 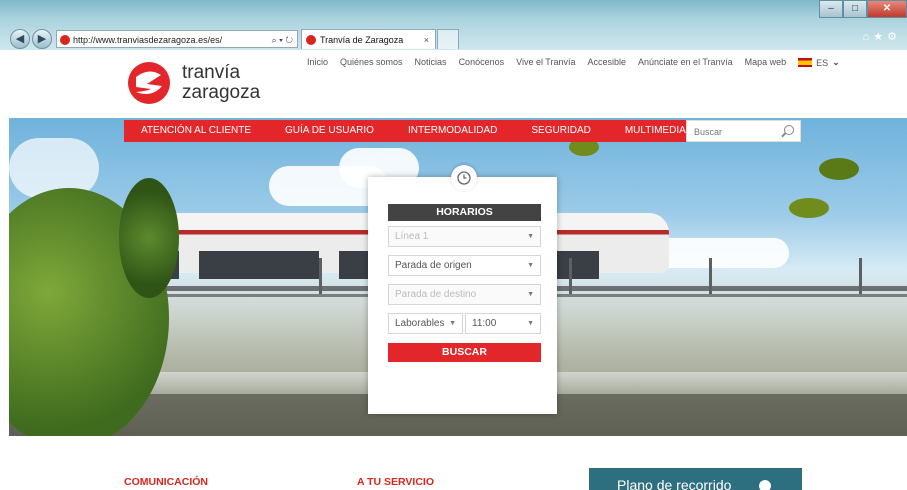 What do you see at coordinates (789, 130) in the screenshot?
I see `search-icon` at bounding box center [789, 130].